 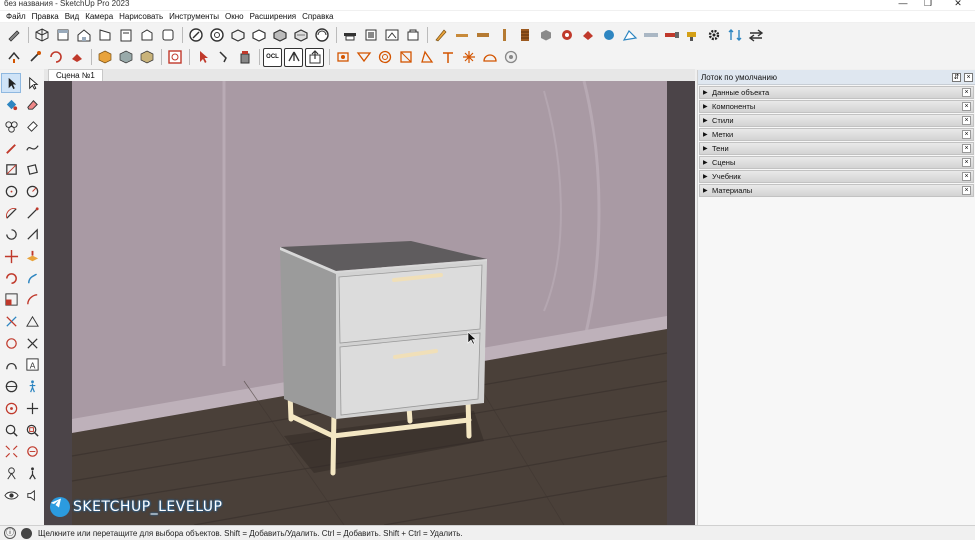 What do you see at coordinates (391, 35) in the screenshot?
I see `section-fill-icon` at bounding box center [391, 35].